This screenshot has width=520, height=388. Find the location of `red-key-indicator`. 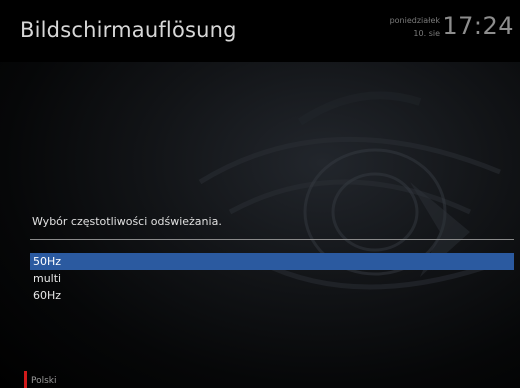

red-key-indicator is located at coordinates (25, 379).